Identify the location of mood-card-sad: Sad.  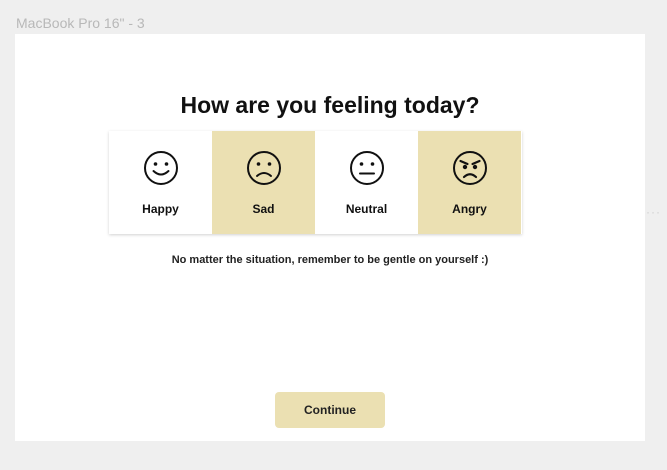
(263, 182).